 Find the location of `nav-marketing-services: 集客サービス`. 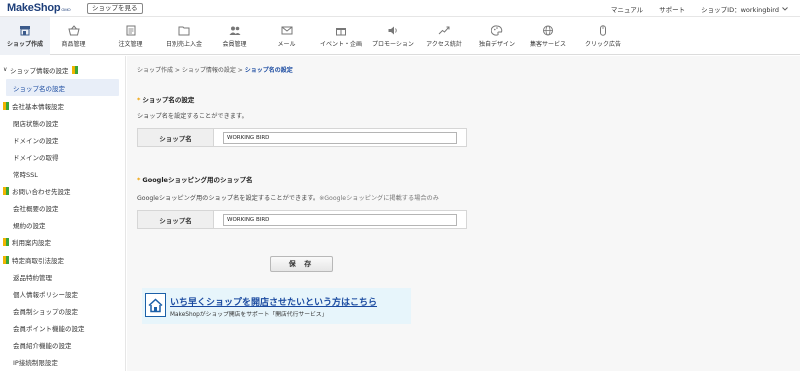

nav-marketing-services: 集客サービス is located at coordinates (548, 36).